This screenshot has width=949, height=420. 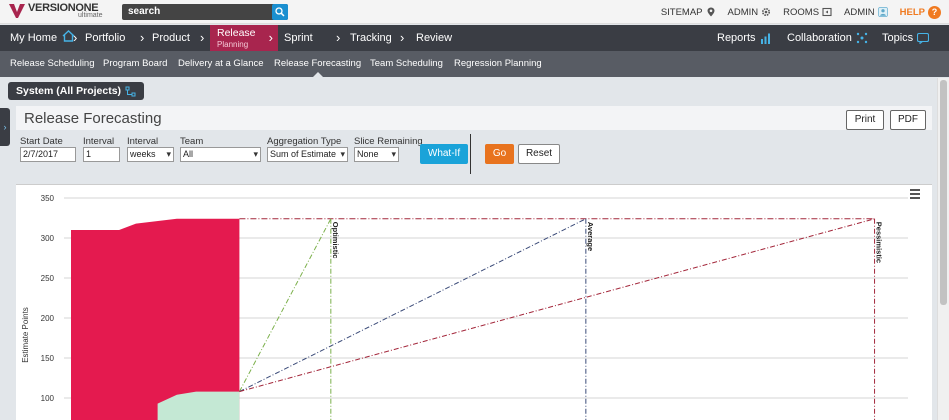 I want to click on chart-menu-icon, so click(x=915, y=194).